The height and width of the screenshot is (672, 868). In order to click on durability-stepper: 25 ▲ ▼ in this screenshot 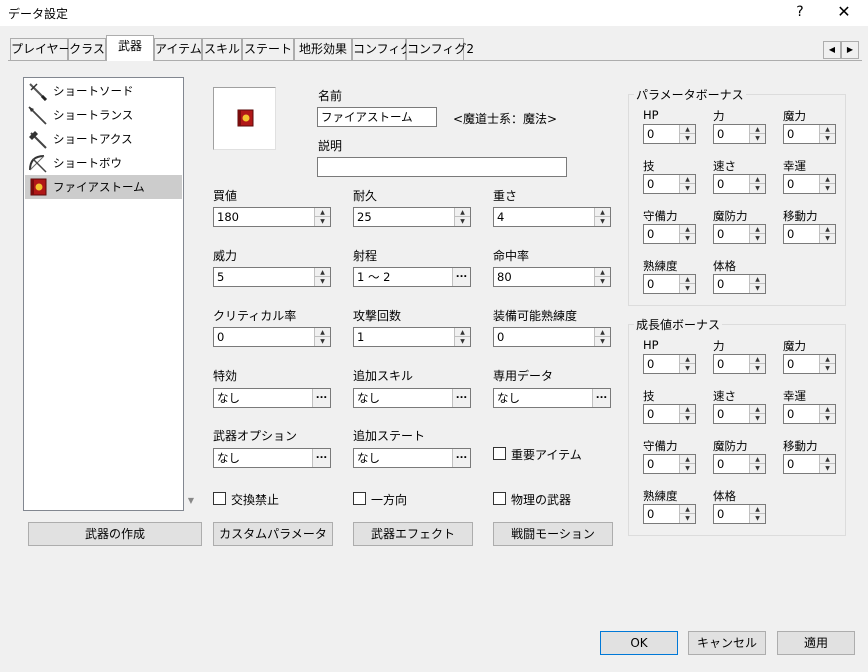, I will do `click(412, 217)`.